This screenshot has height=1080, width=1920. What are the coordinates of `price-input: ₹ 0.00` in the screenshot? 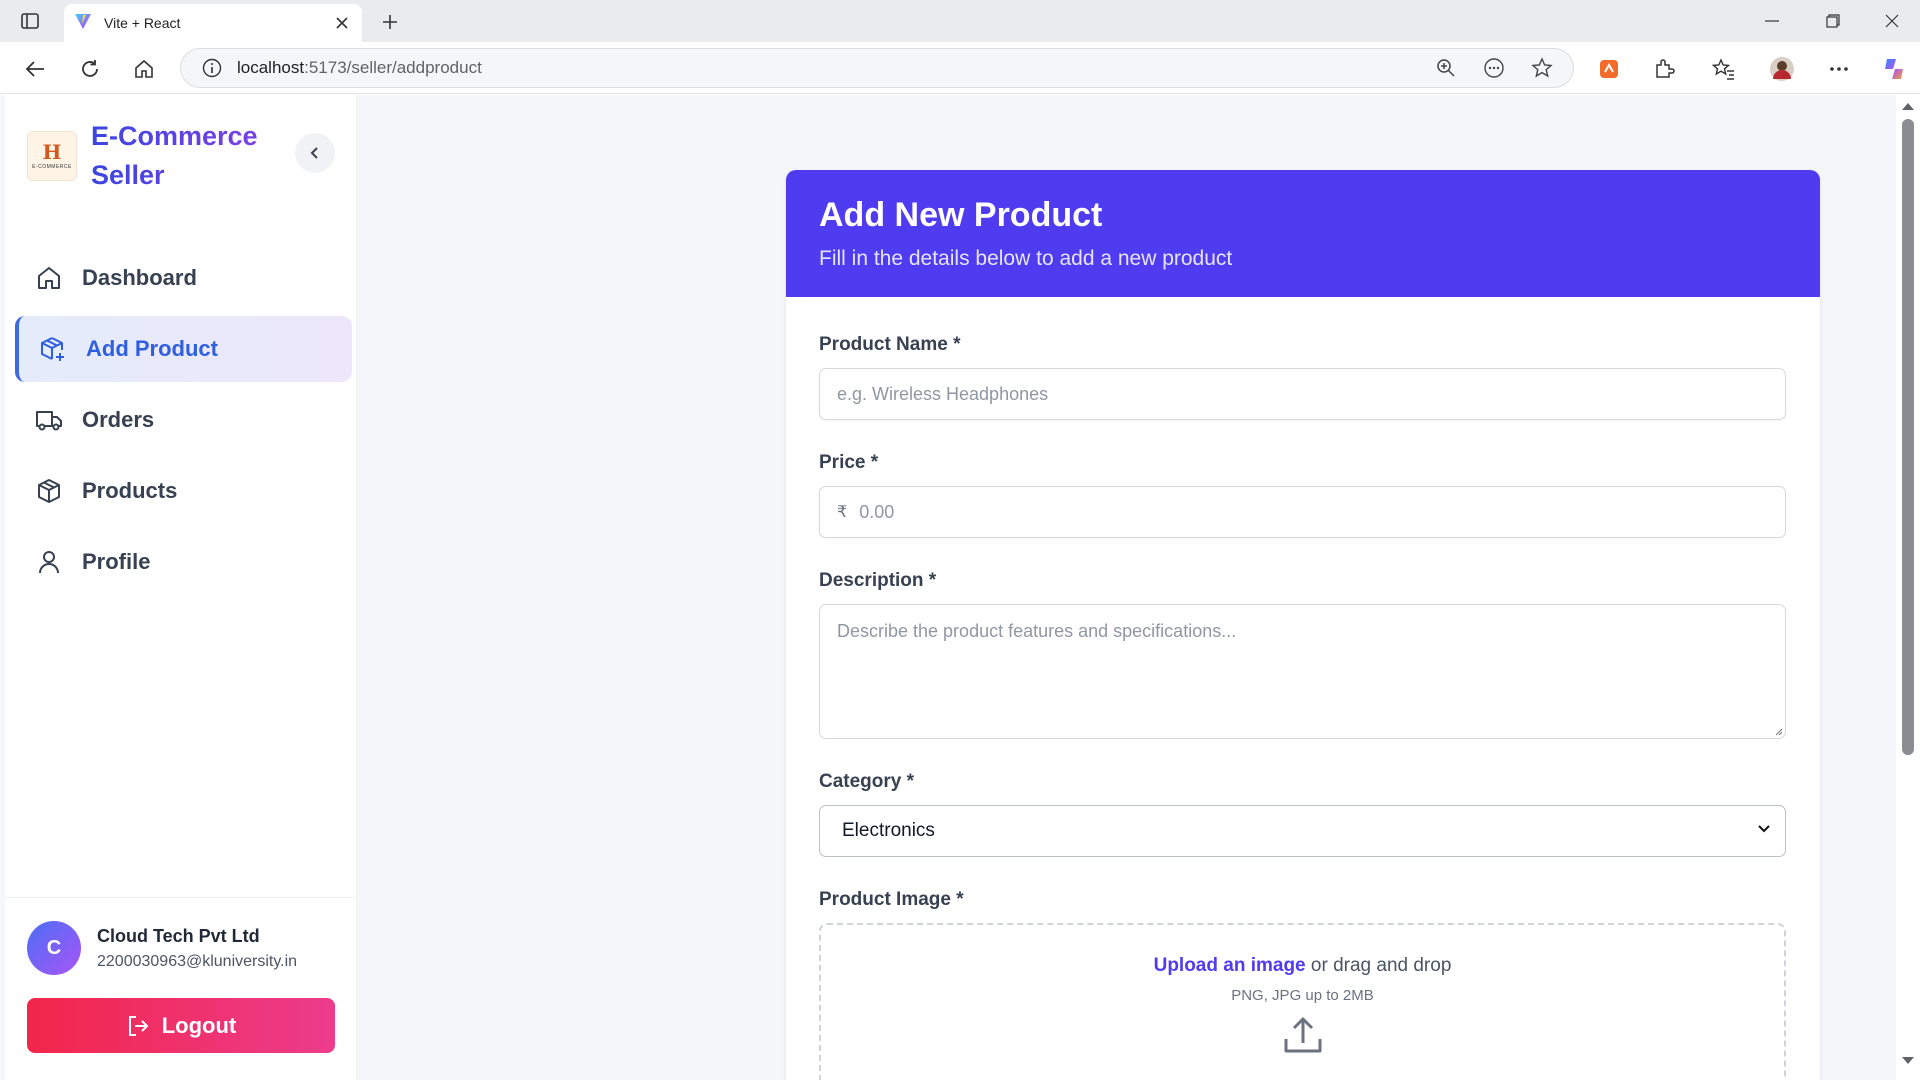 It's located at (1302, 512).